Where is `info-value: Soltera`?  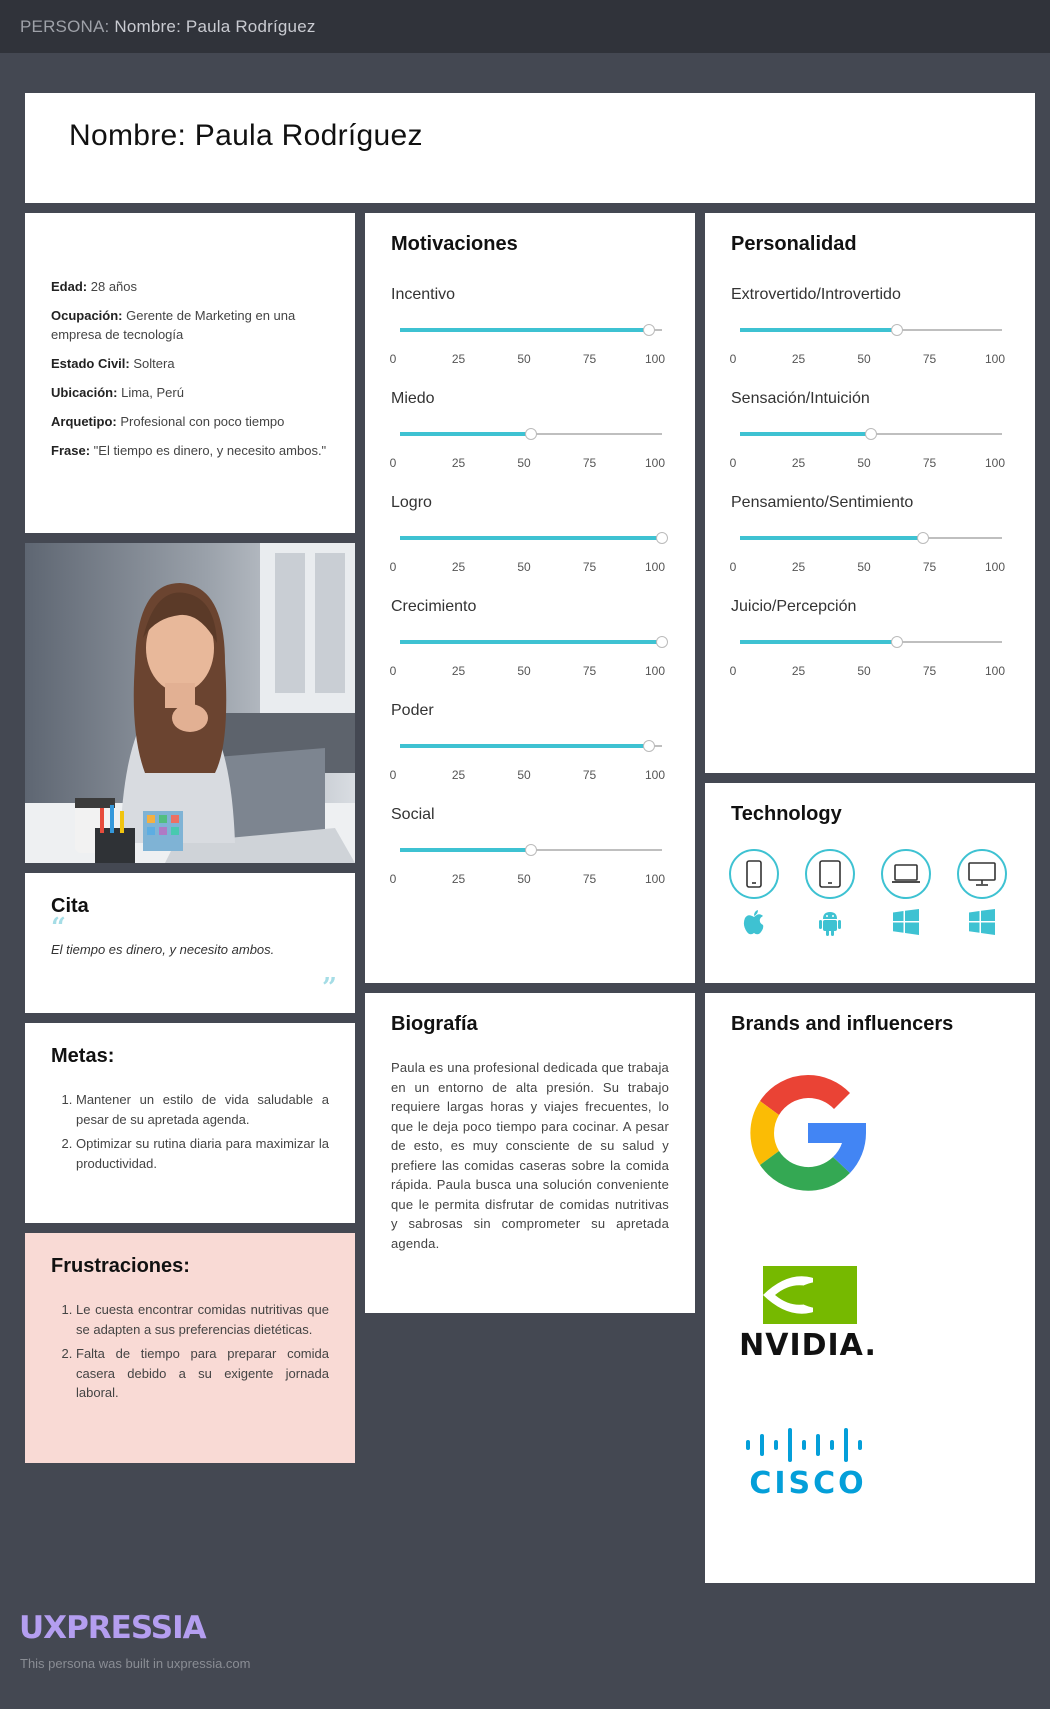 info-value: Soltera is located at coordinates (154, 363).